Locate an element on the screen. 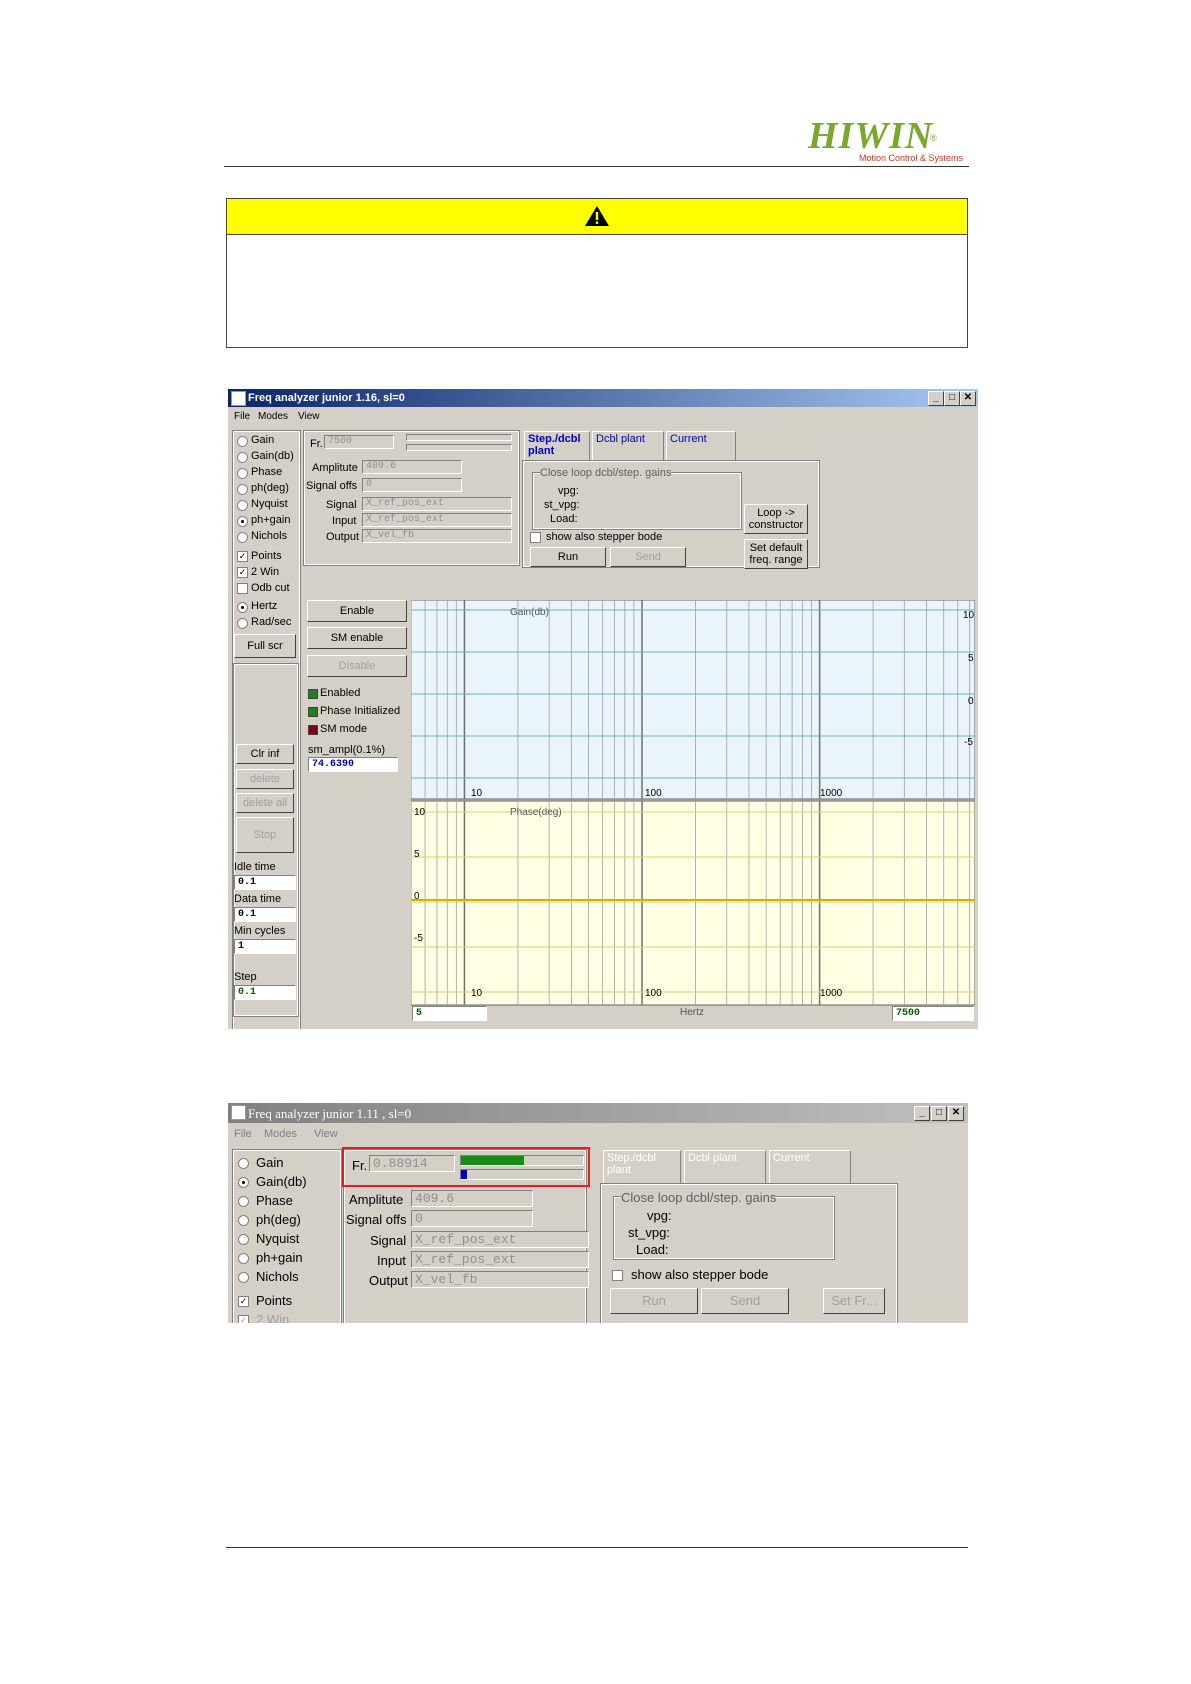 This screenshot has height=1684, width=1191. radio-hertz is located at coordinates (242, 607).